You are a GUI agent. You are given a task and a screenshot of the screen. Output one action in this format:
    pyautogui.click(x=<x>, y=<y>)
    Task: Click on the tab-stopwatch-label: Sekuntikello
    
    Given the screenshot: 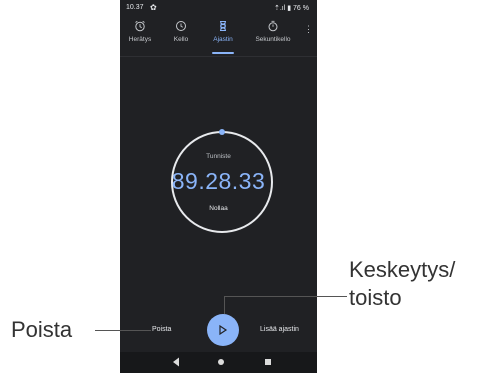 What is the action you would take?
    pyautogui.click(x=273, y=39)
    